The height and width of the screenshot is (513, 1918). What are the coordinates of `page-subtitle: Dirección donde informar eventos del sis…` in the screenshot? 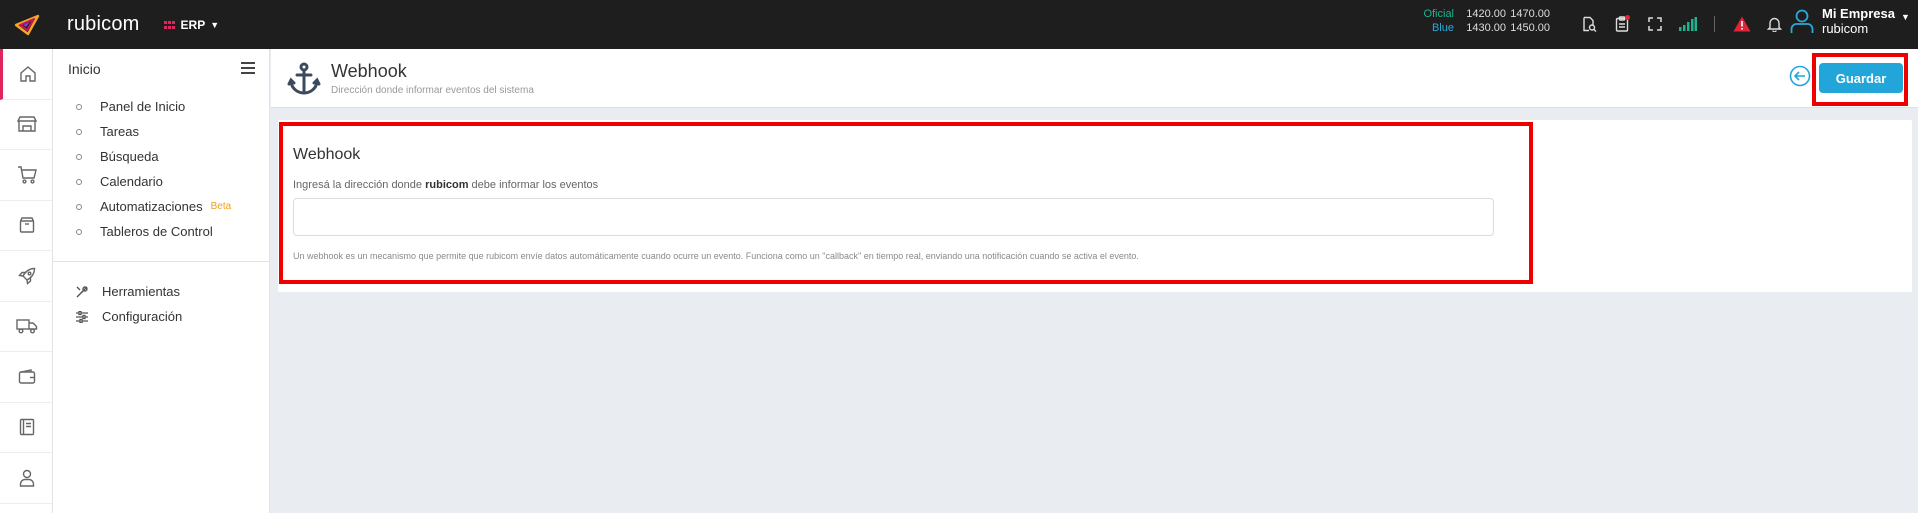 It's located at (432, 90).